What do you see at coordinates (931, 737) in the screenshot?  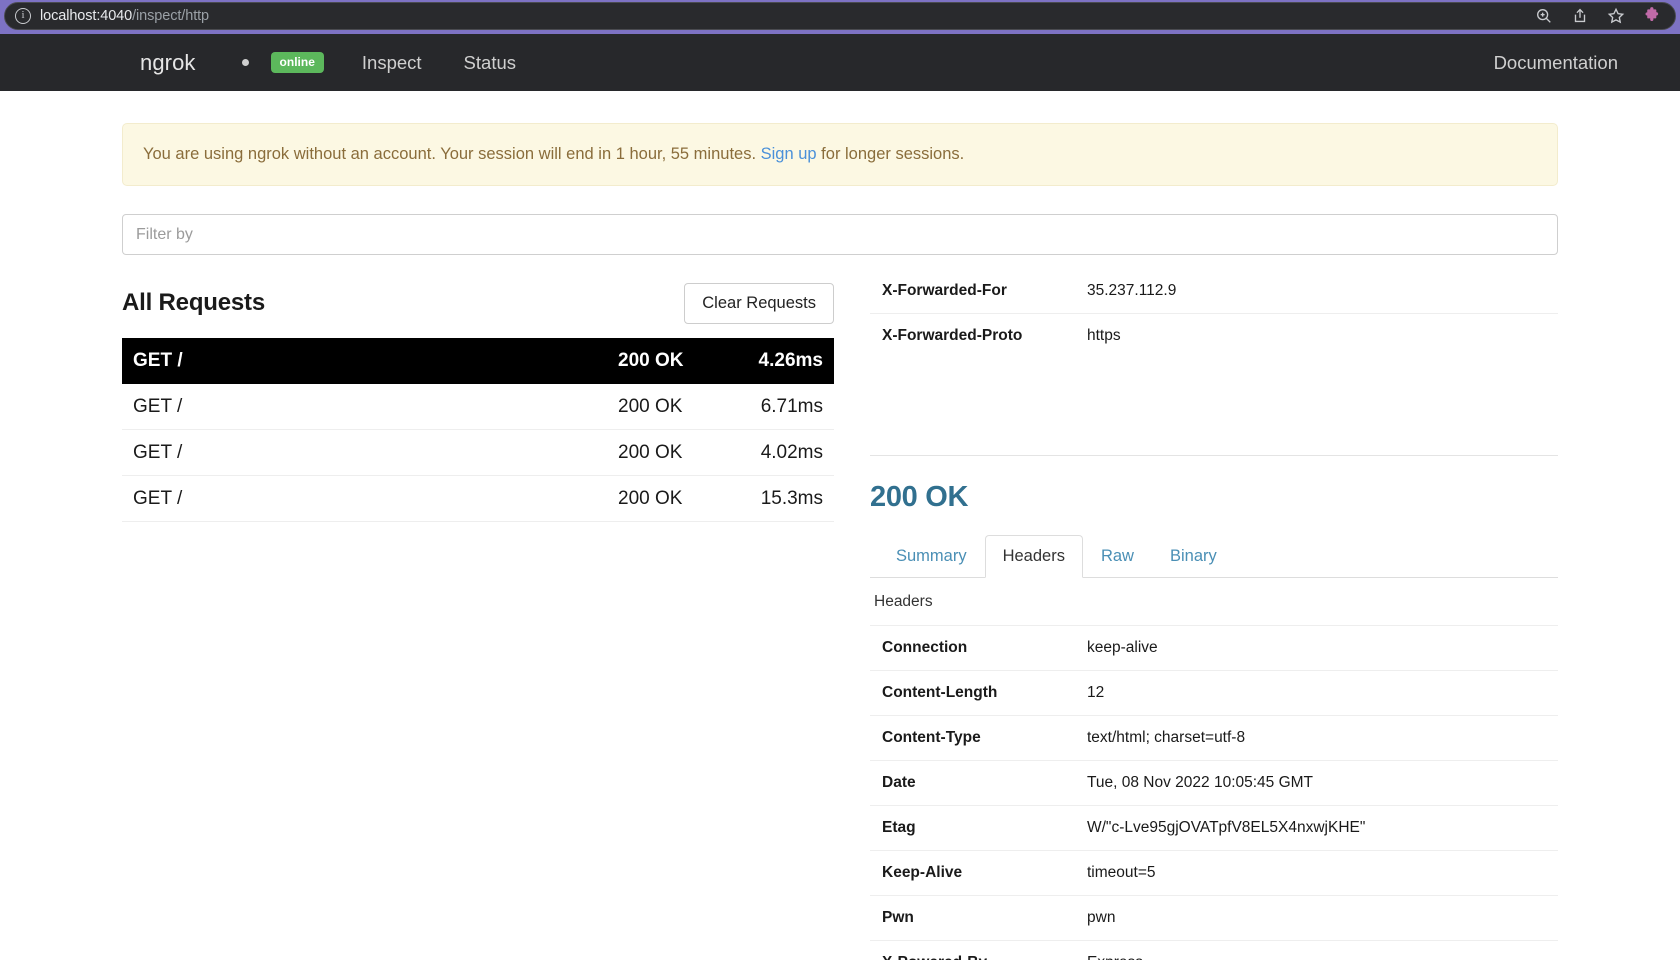 I see `header-name: Content-Type` at bounding box center [931, 737].